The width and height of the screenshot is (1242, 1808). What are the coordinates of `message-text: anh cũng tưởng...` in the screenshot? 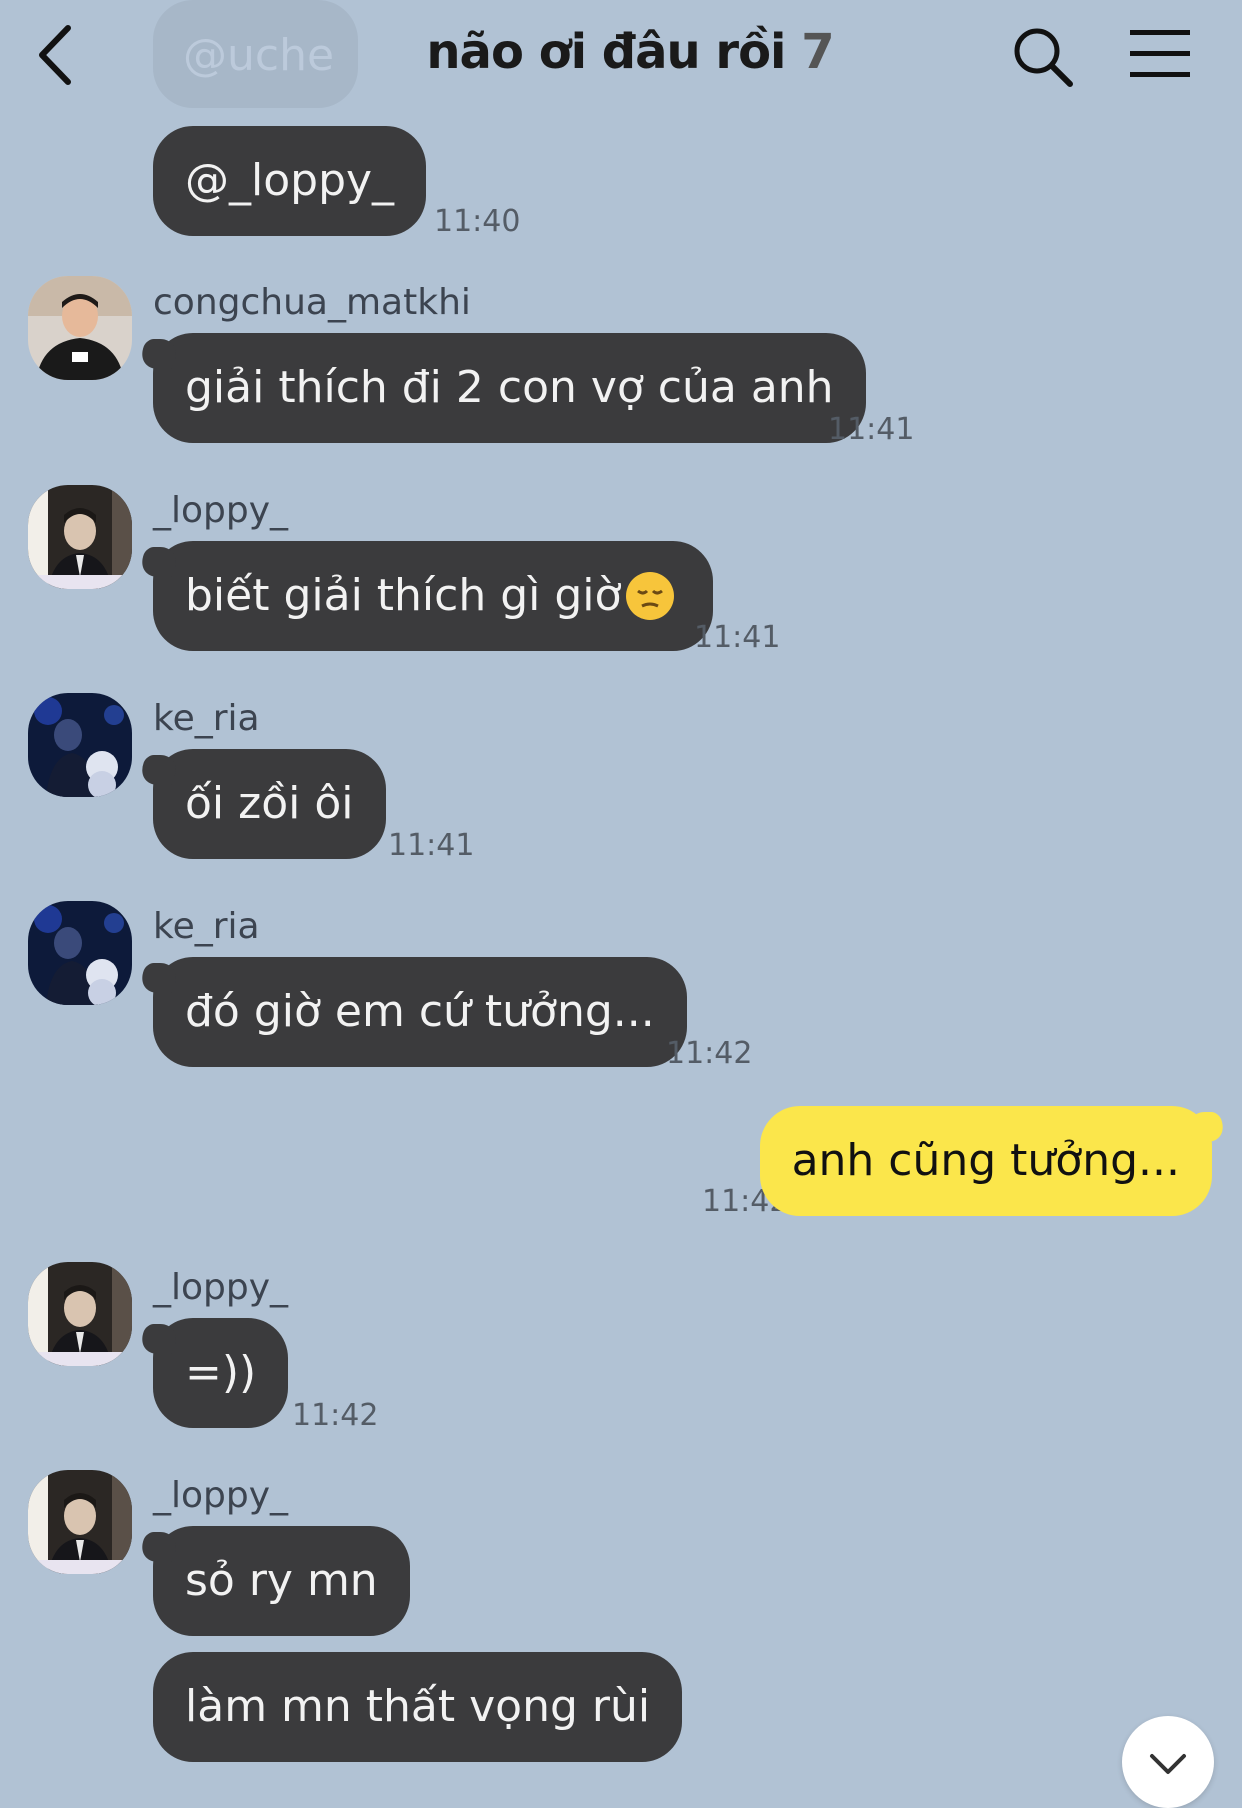 It's located at (985, 1160).